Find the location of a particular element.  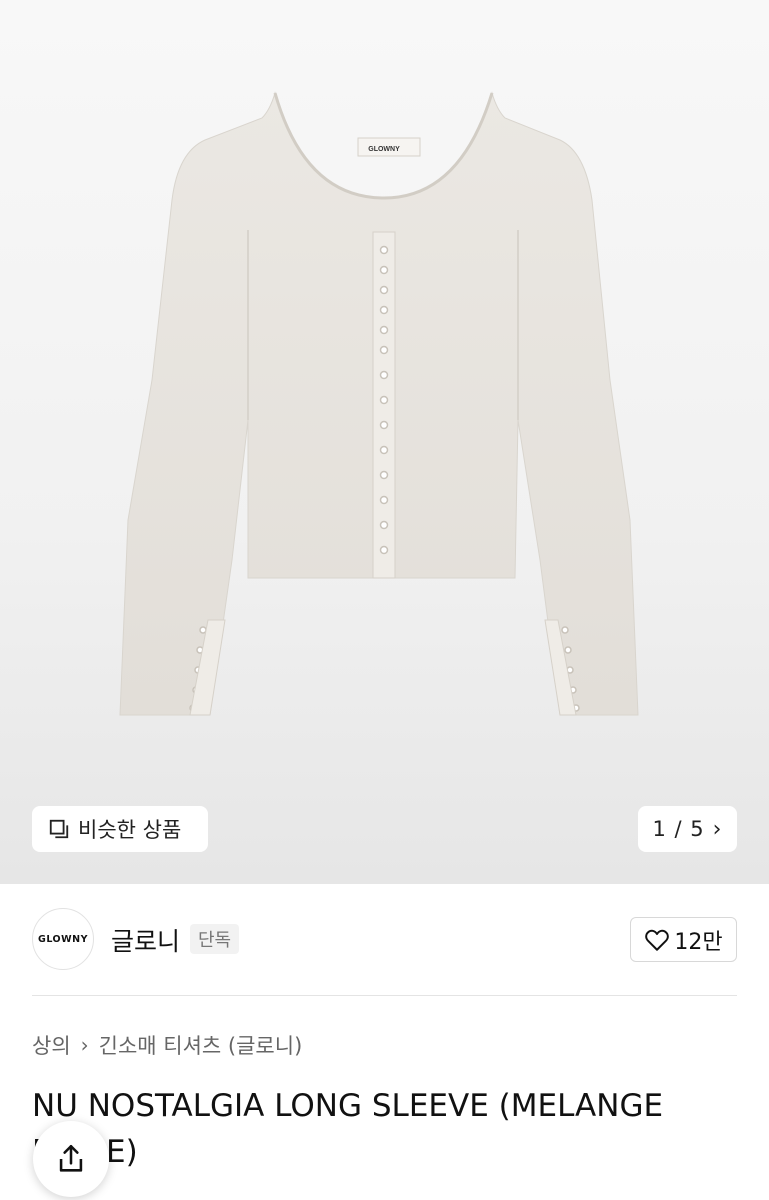

breadcrumb: 상의 › 긴소매 티셔츠 (글로니) is located at coordinates (167, 1045).